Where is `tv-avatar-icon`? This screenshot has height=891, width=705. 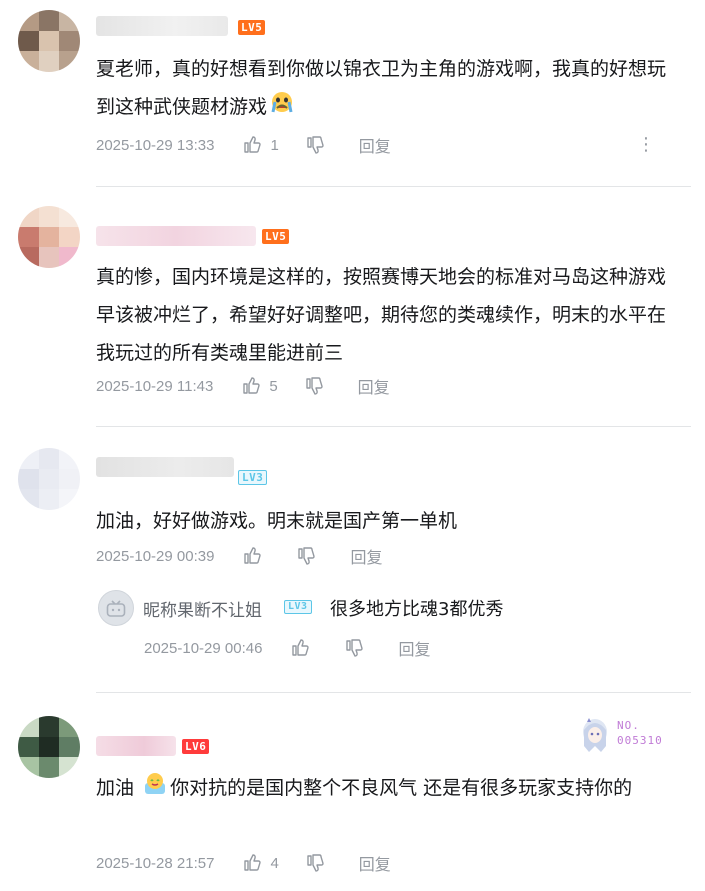
tv-avatar-icon is located at coordinates (116, 608).